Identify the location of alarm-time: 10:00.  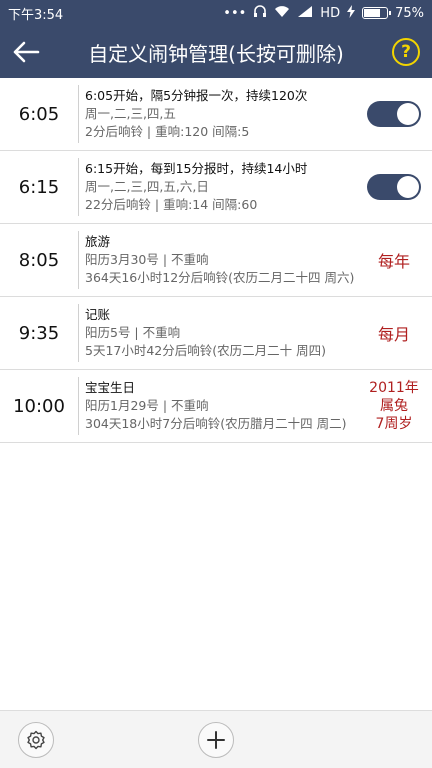
(39, 406).